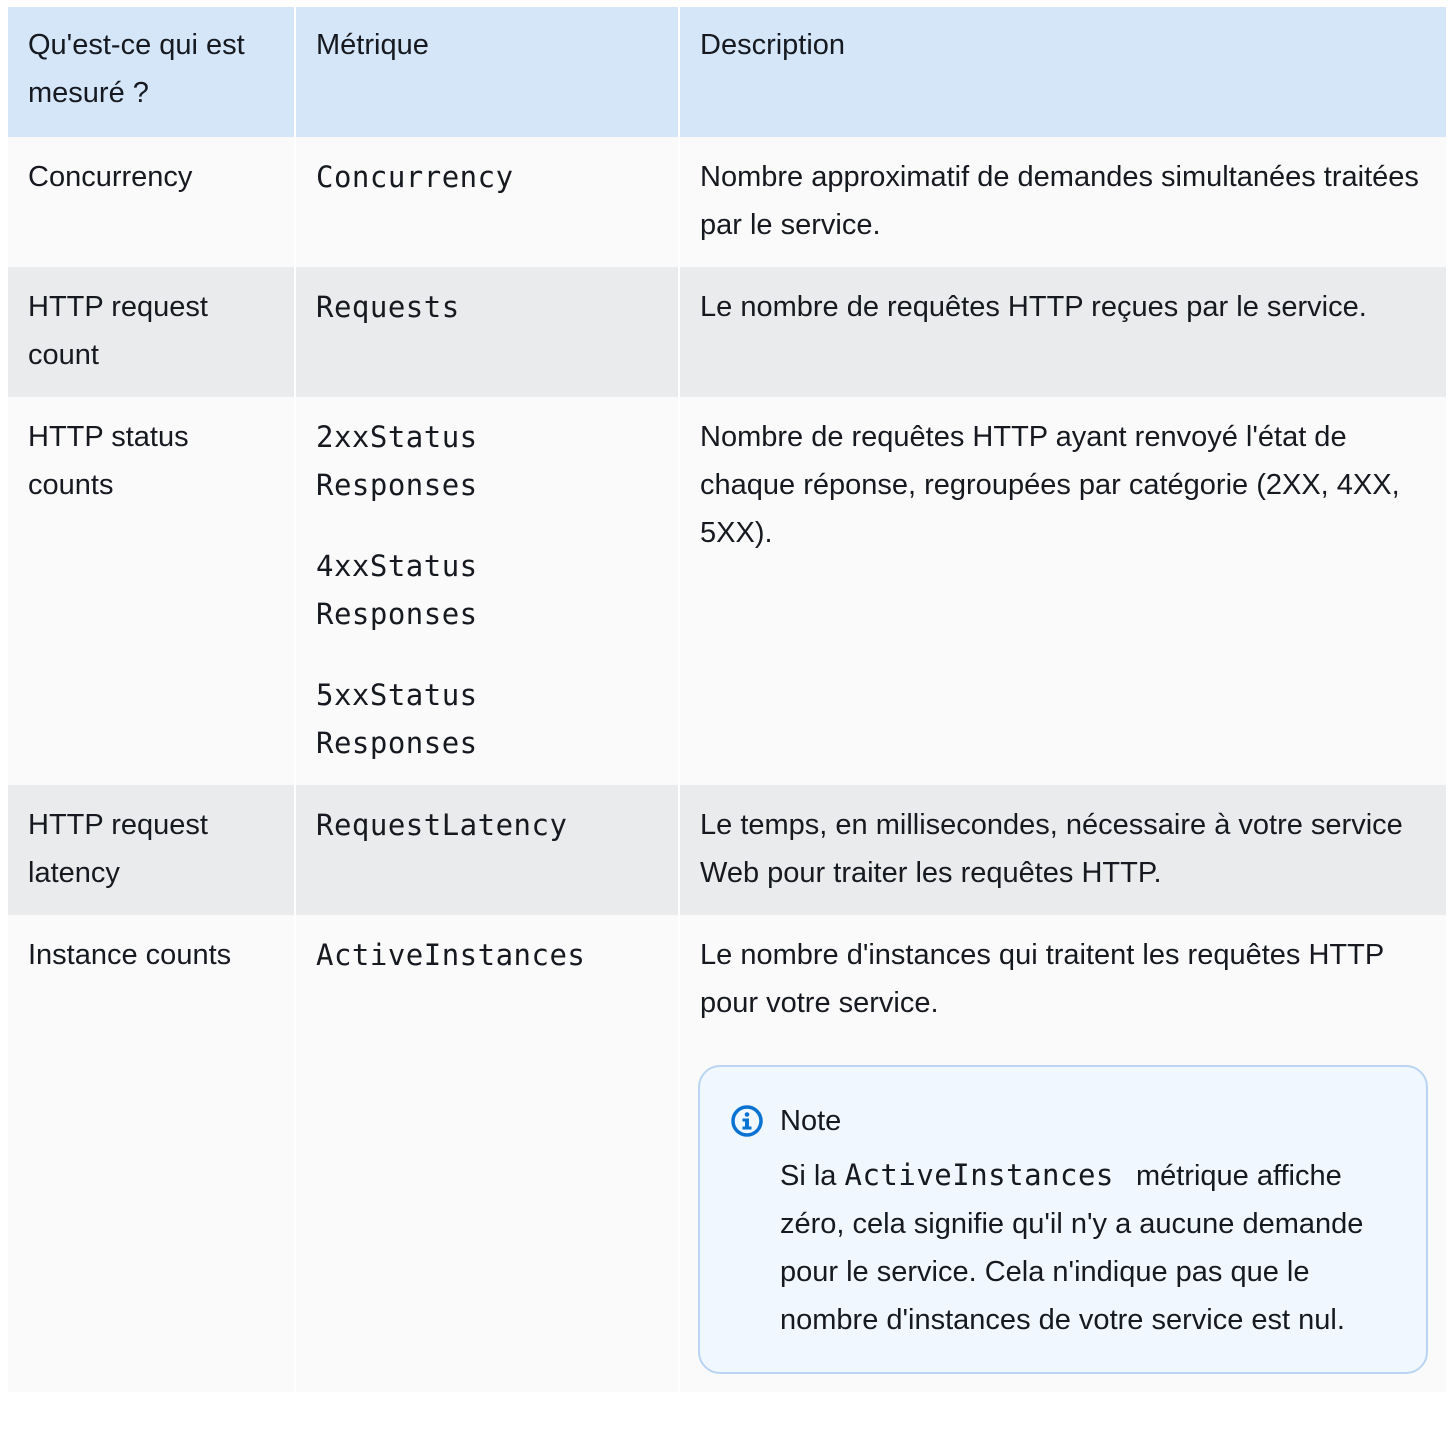 The width and height of the screenshot is (1448, 1431). What do you see at coordinates (151, 72) in the screenshot?
I see `header-measured: Qu'est-ce qui est mesuré ?` at bounding box center [151, 72].